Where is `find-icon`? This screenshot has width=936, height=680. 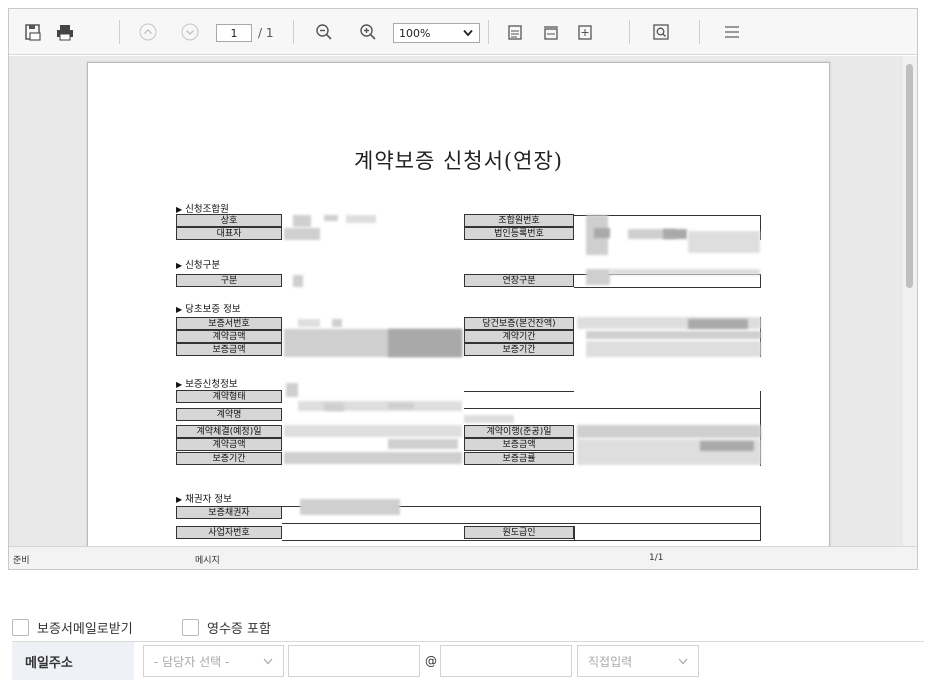
find-icon is located at coordinates (661, 32).